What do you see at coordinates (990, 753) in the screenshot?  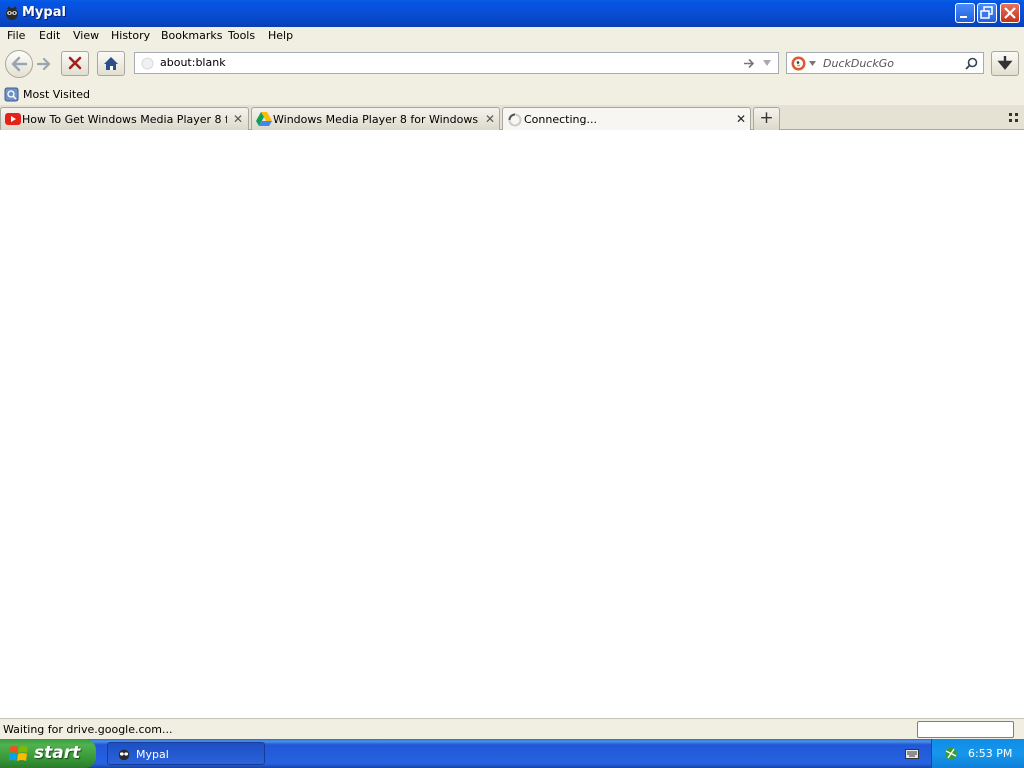 I see `clock: 6:53 PM` at bounding box center [990, 753].